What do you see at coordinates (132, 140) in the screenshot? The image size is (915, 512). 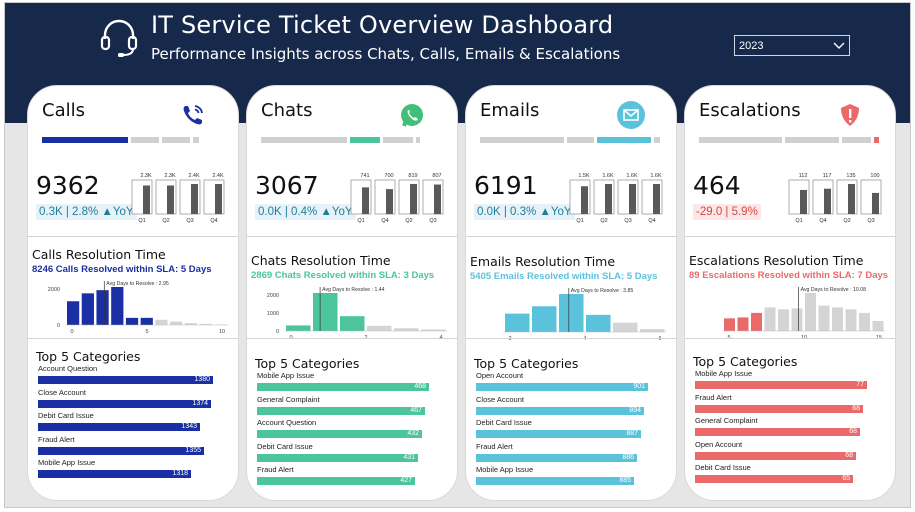 I see `channel-segment-bar` at bounding box center [132, 140].